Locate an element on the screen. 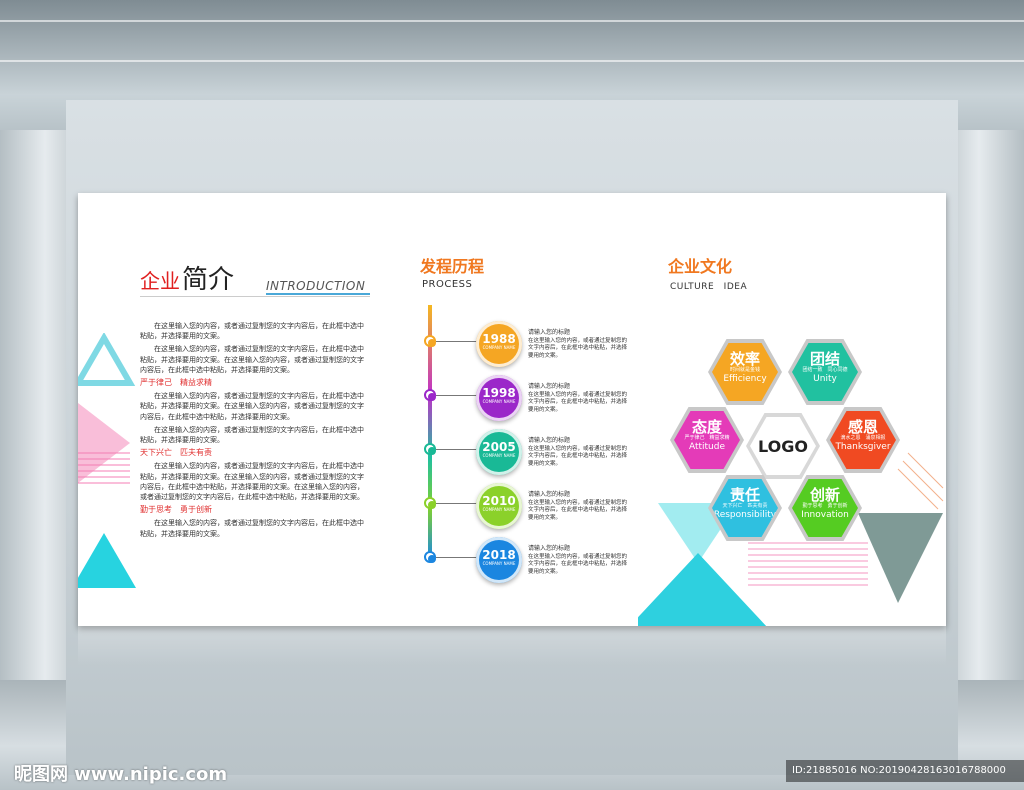  year-badge: 2018 COMPANY NAME is located at coordinates (499, 560).